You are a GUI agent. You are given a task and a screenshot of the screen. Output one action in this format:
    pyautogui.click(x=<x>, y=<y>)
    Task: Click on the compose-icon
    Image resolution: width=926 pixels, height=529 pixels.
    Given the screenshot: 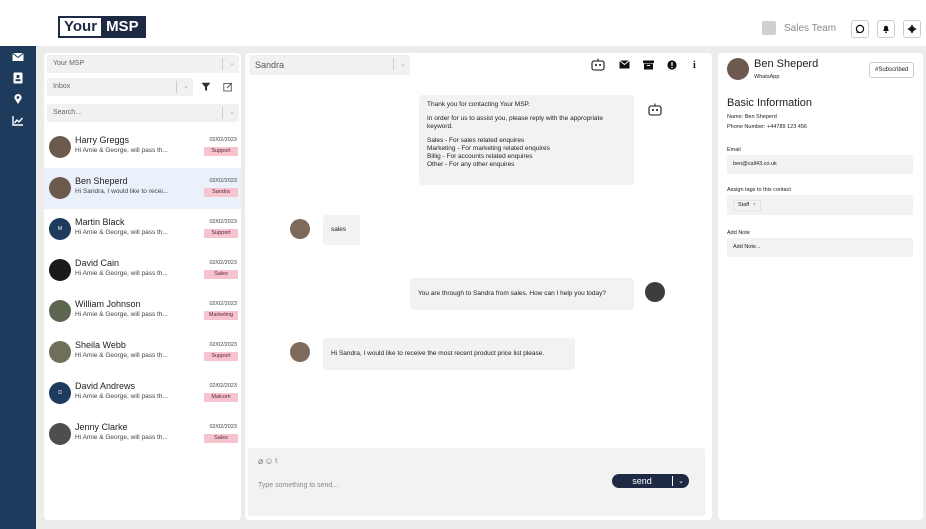 What is the action you would take?
    pyautogui.click(x=228, y=87)
    